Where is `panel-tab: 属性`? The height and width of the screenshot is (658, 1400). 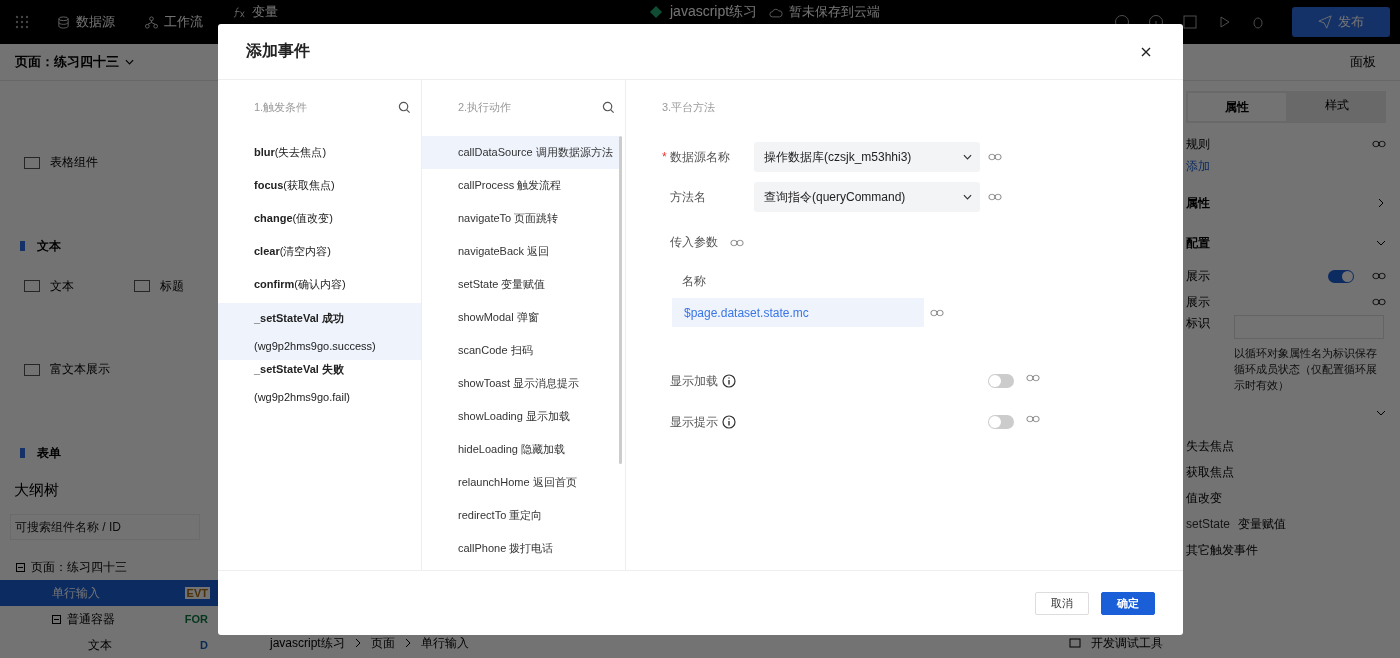
panel-tab: 属性 is located at coordinates (1237, 107).